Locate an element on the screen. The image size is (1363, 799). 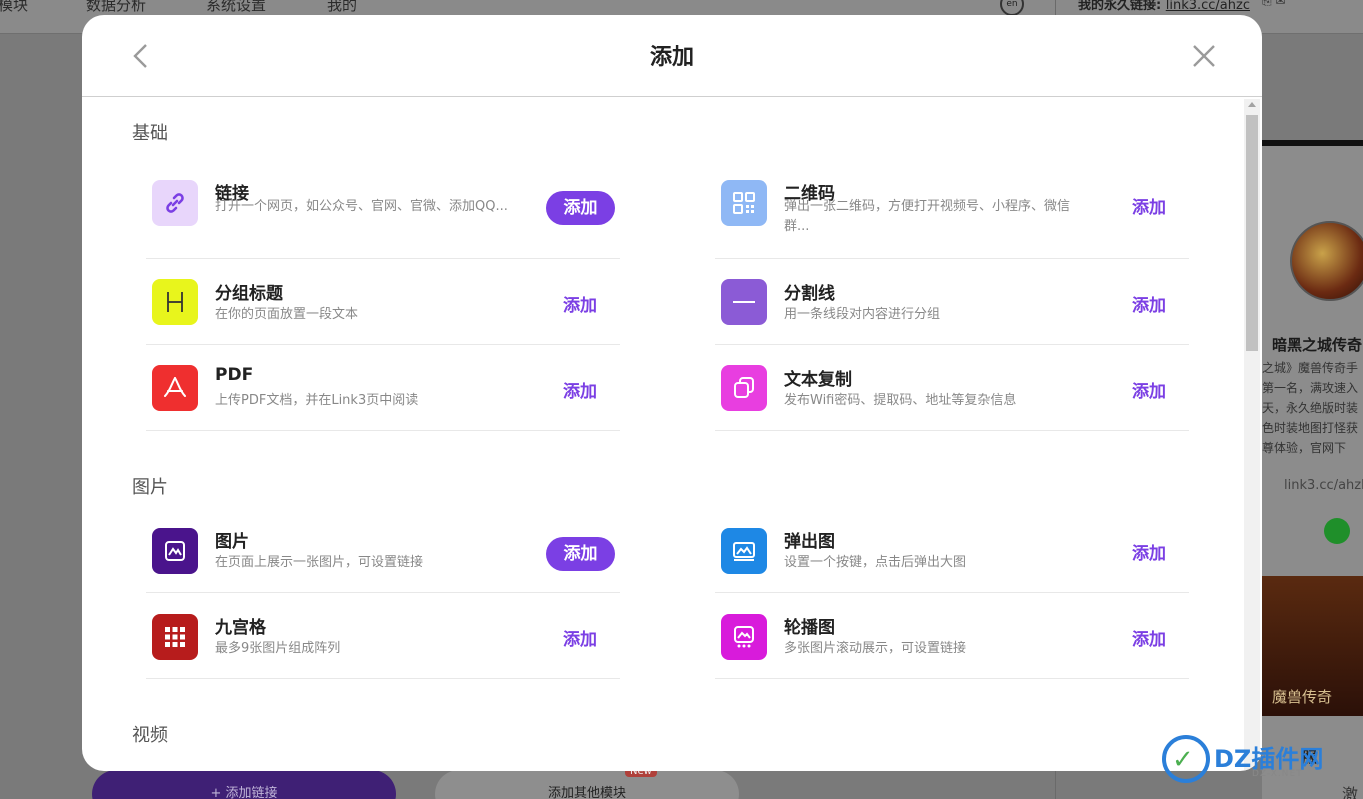
nav-item-module: 模块 is located at coordinates (14, 7).